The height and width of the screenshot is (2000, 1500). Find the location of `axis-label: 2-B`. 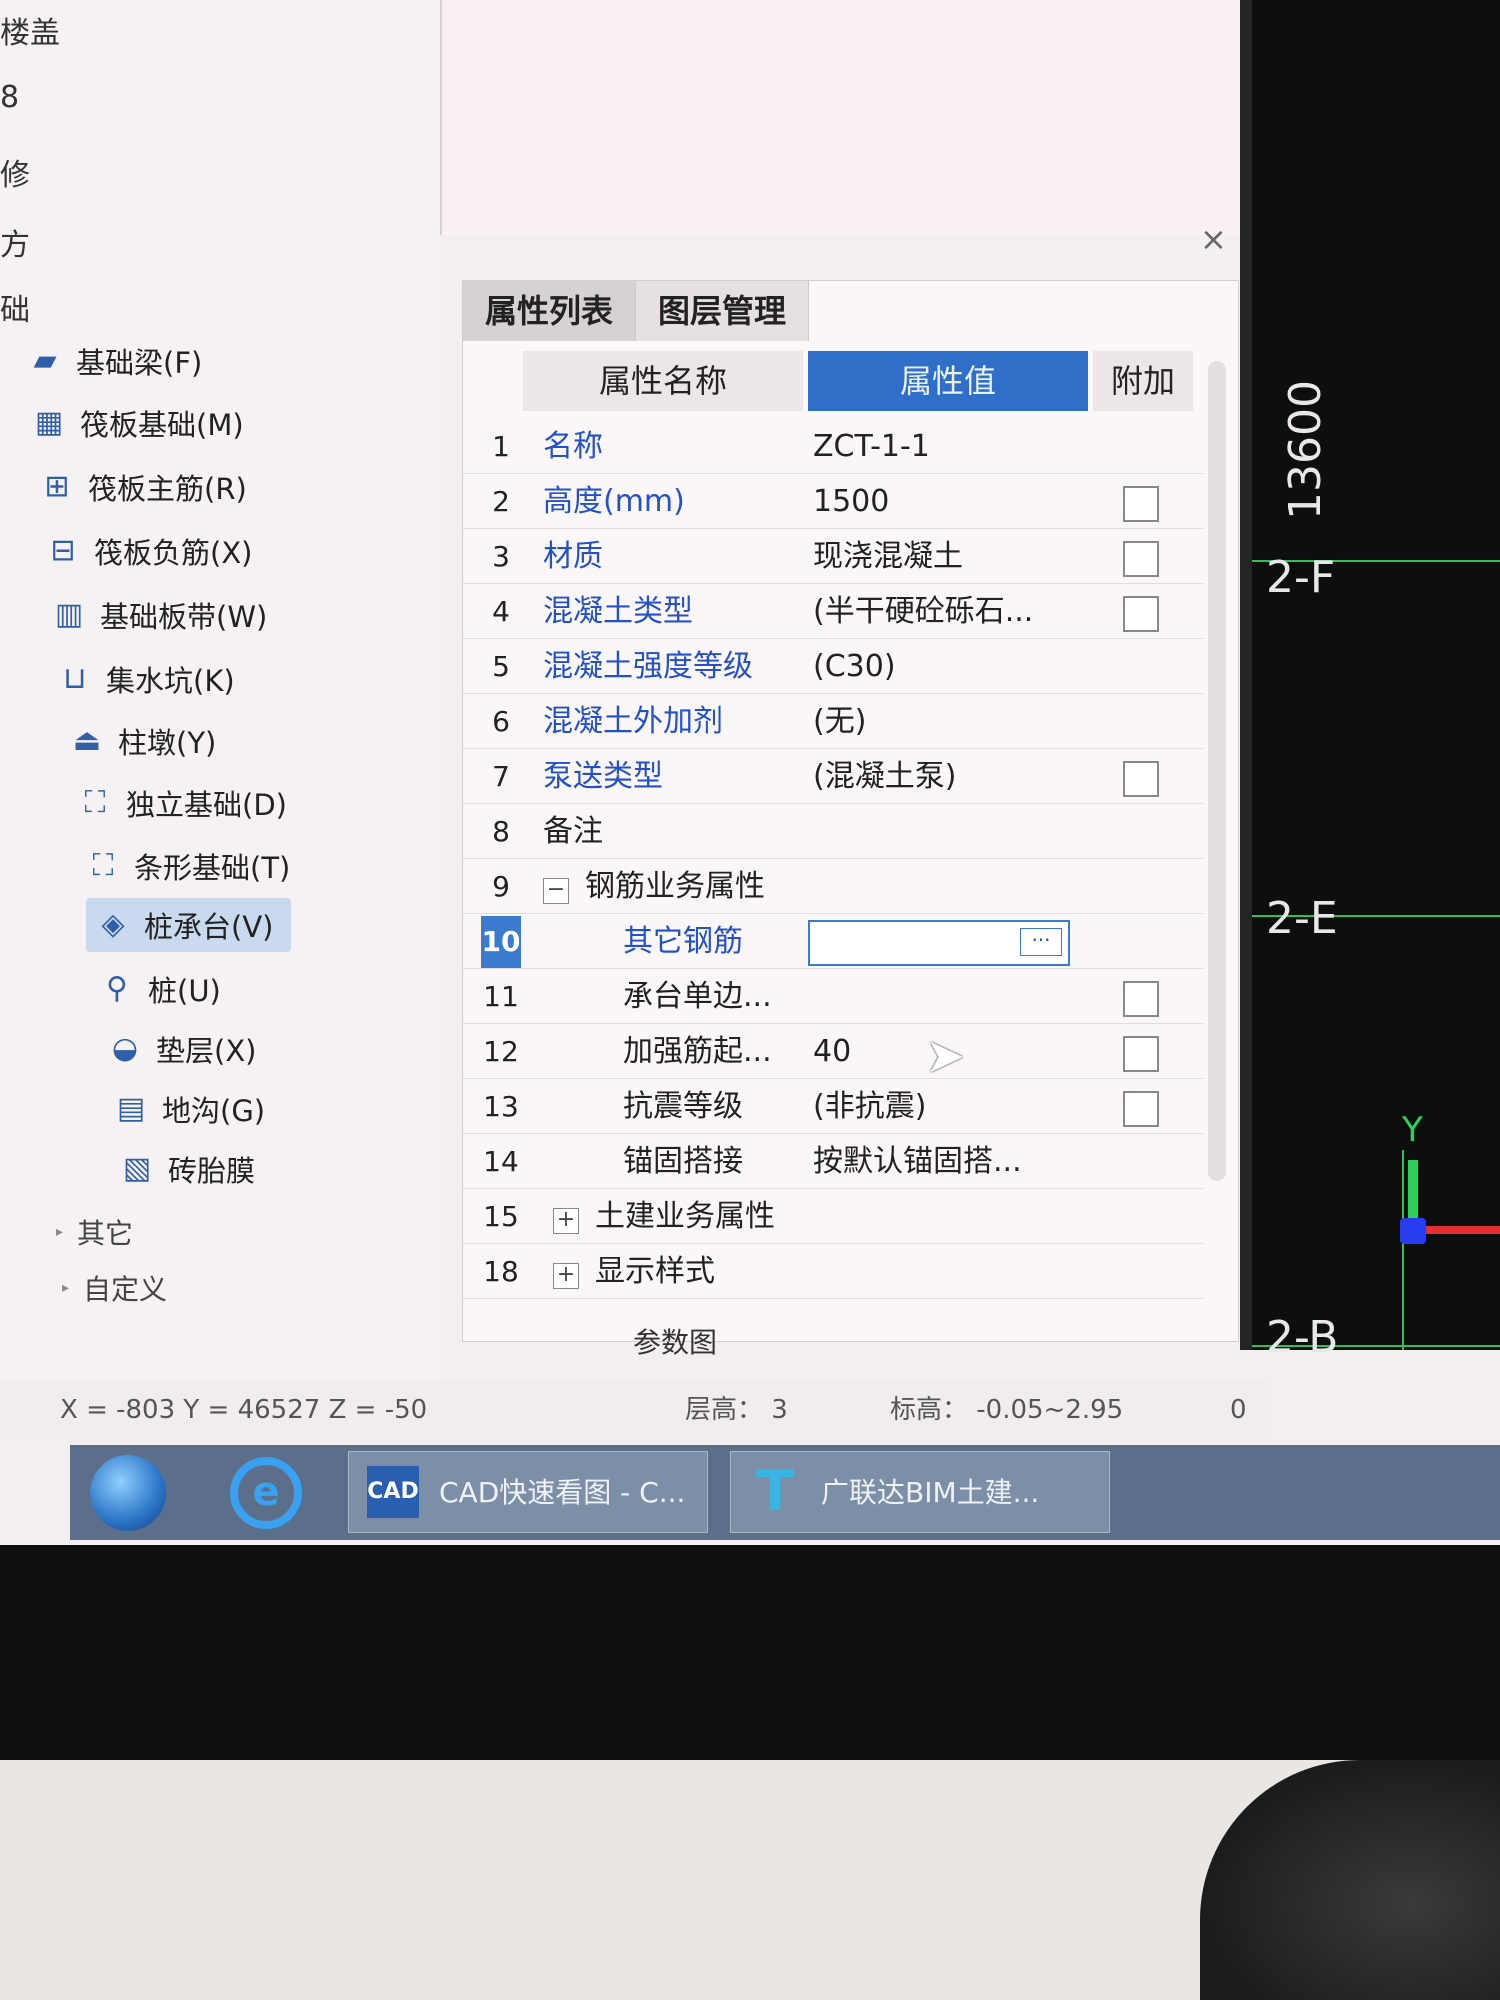

axis-label: 2-B is located at coordinates (1302, 1337).